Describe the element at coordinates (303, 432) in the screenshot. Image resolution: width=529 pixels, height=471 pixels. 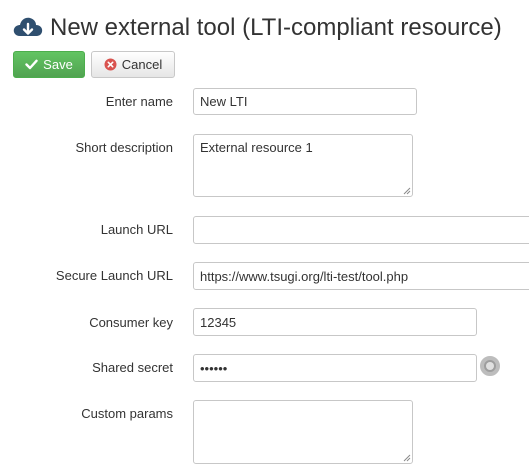
I see `custom-params-input` at that location.